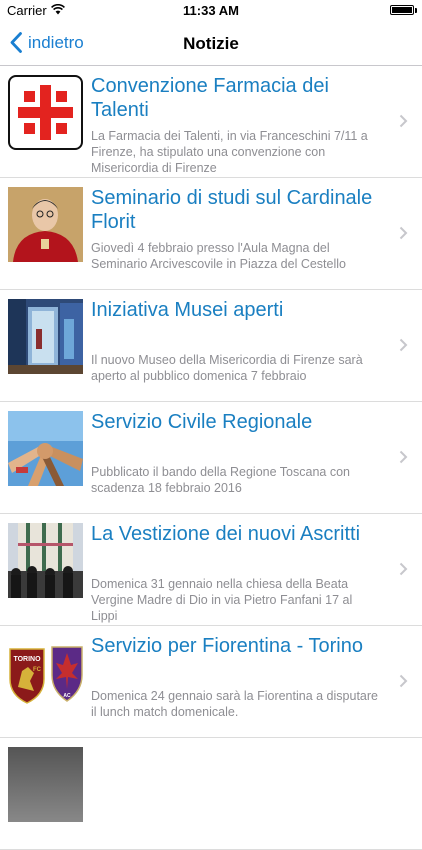 This screenshot has height=850, width=422. I want to click on cathedral-procession-thumbnail, so click(45, 560).